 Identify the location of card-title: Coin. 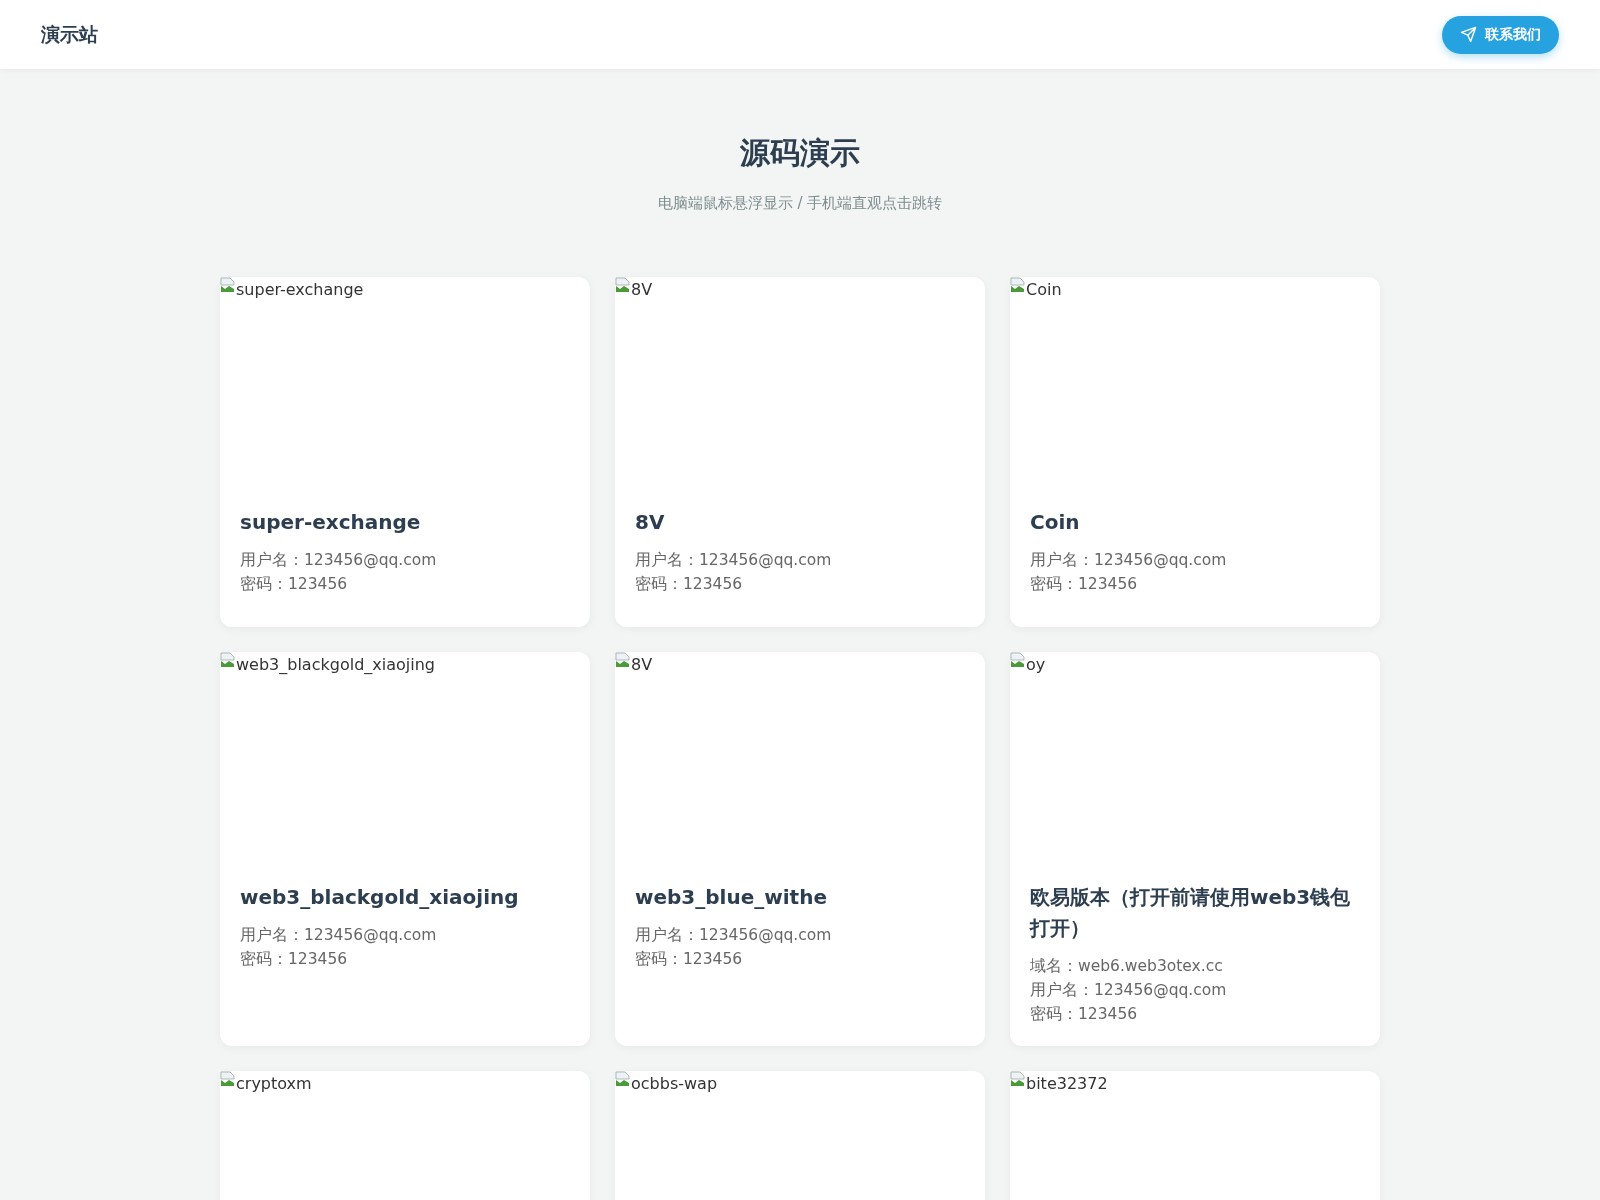
(1055, 522).